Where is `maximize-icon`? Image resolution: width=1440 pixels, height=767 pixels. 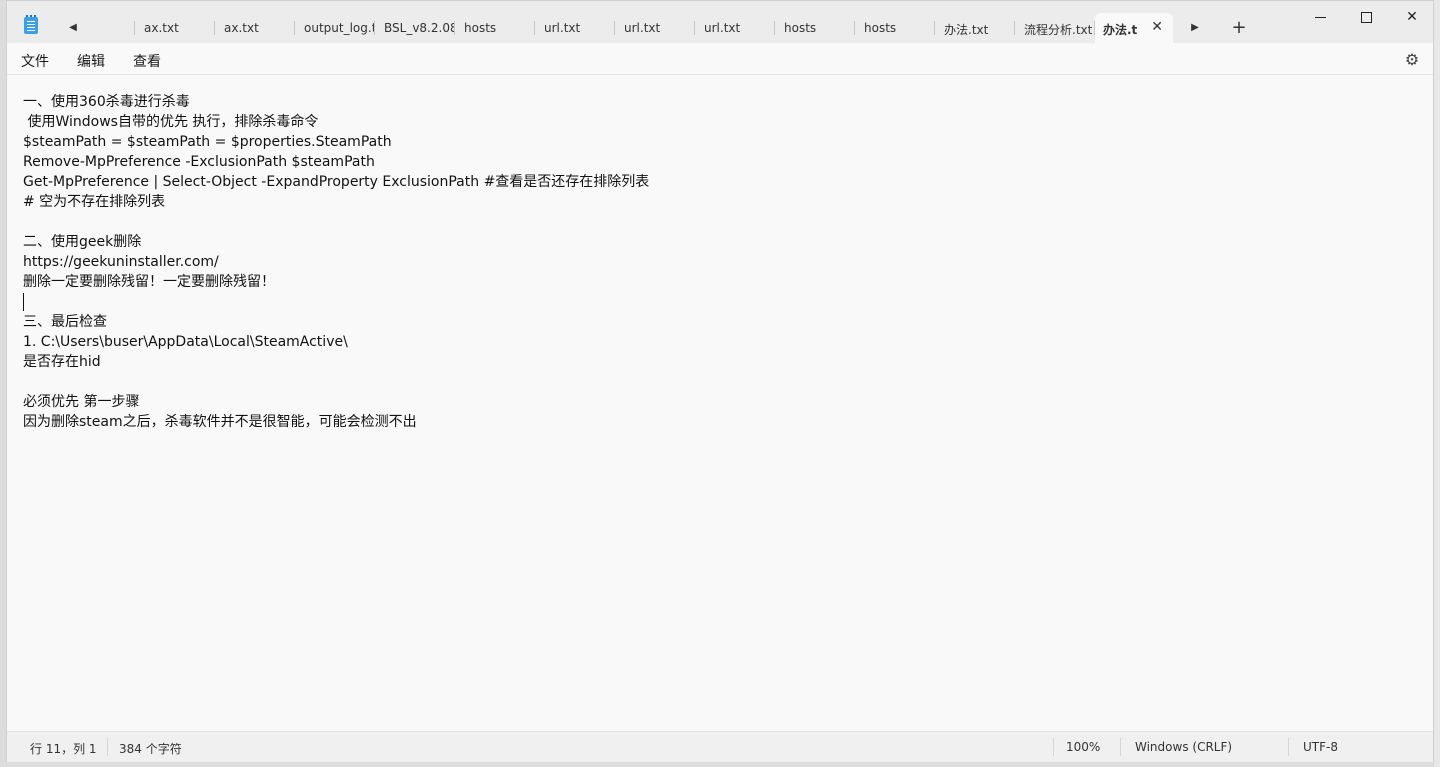
maximize-icon is located at coordinates (1366, 17).